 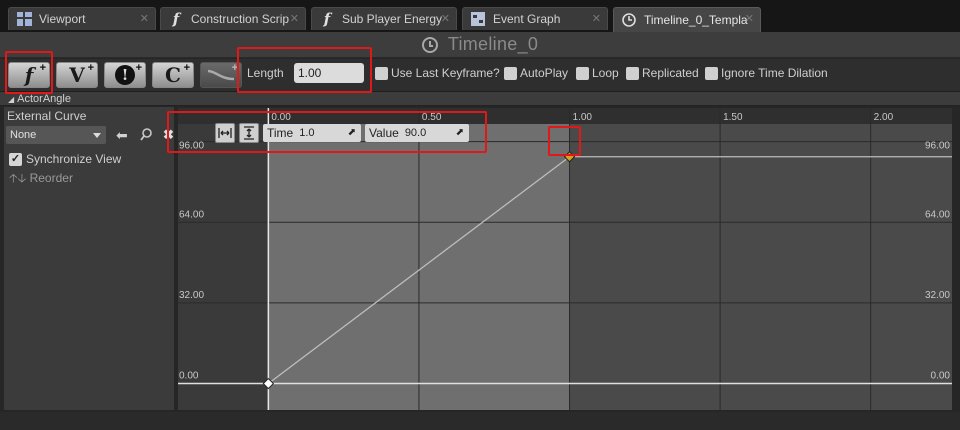 I want to click on keyframe-editor: Time 1.0 ⬈ Value 90.0 ⬈, so click(x=342, y=133).